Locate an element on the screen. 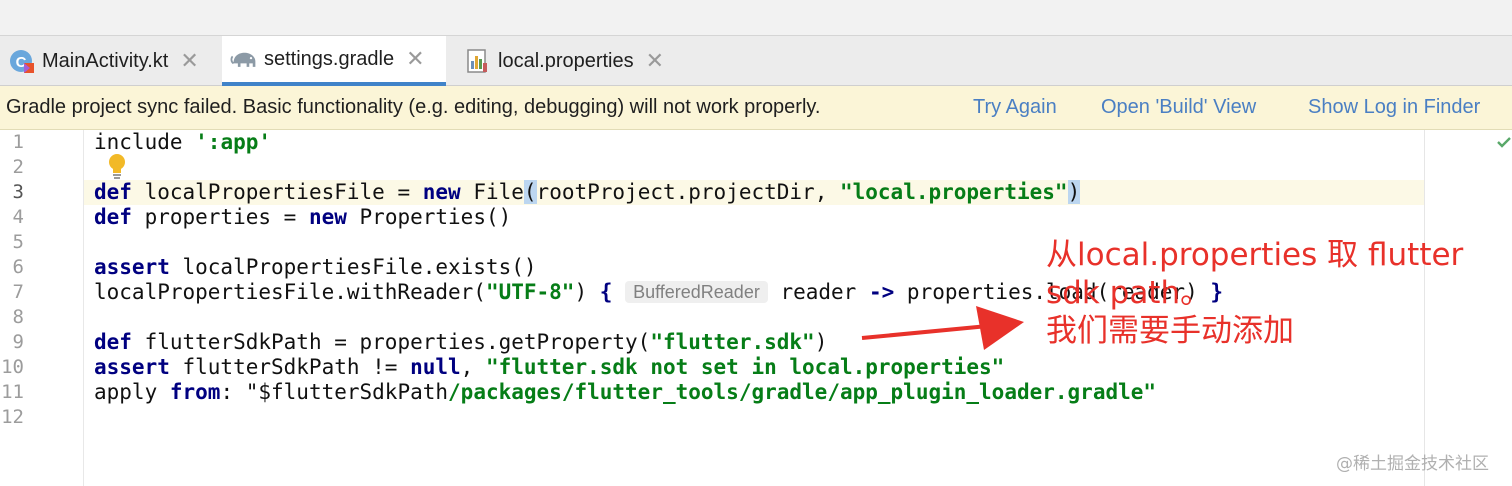 The image size is (1512, 486). show-log-in-finder-link: Show Log in Finder is located at coordinates (1394, 107).